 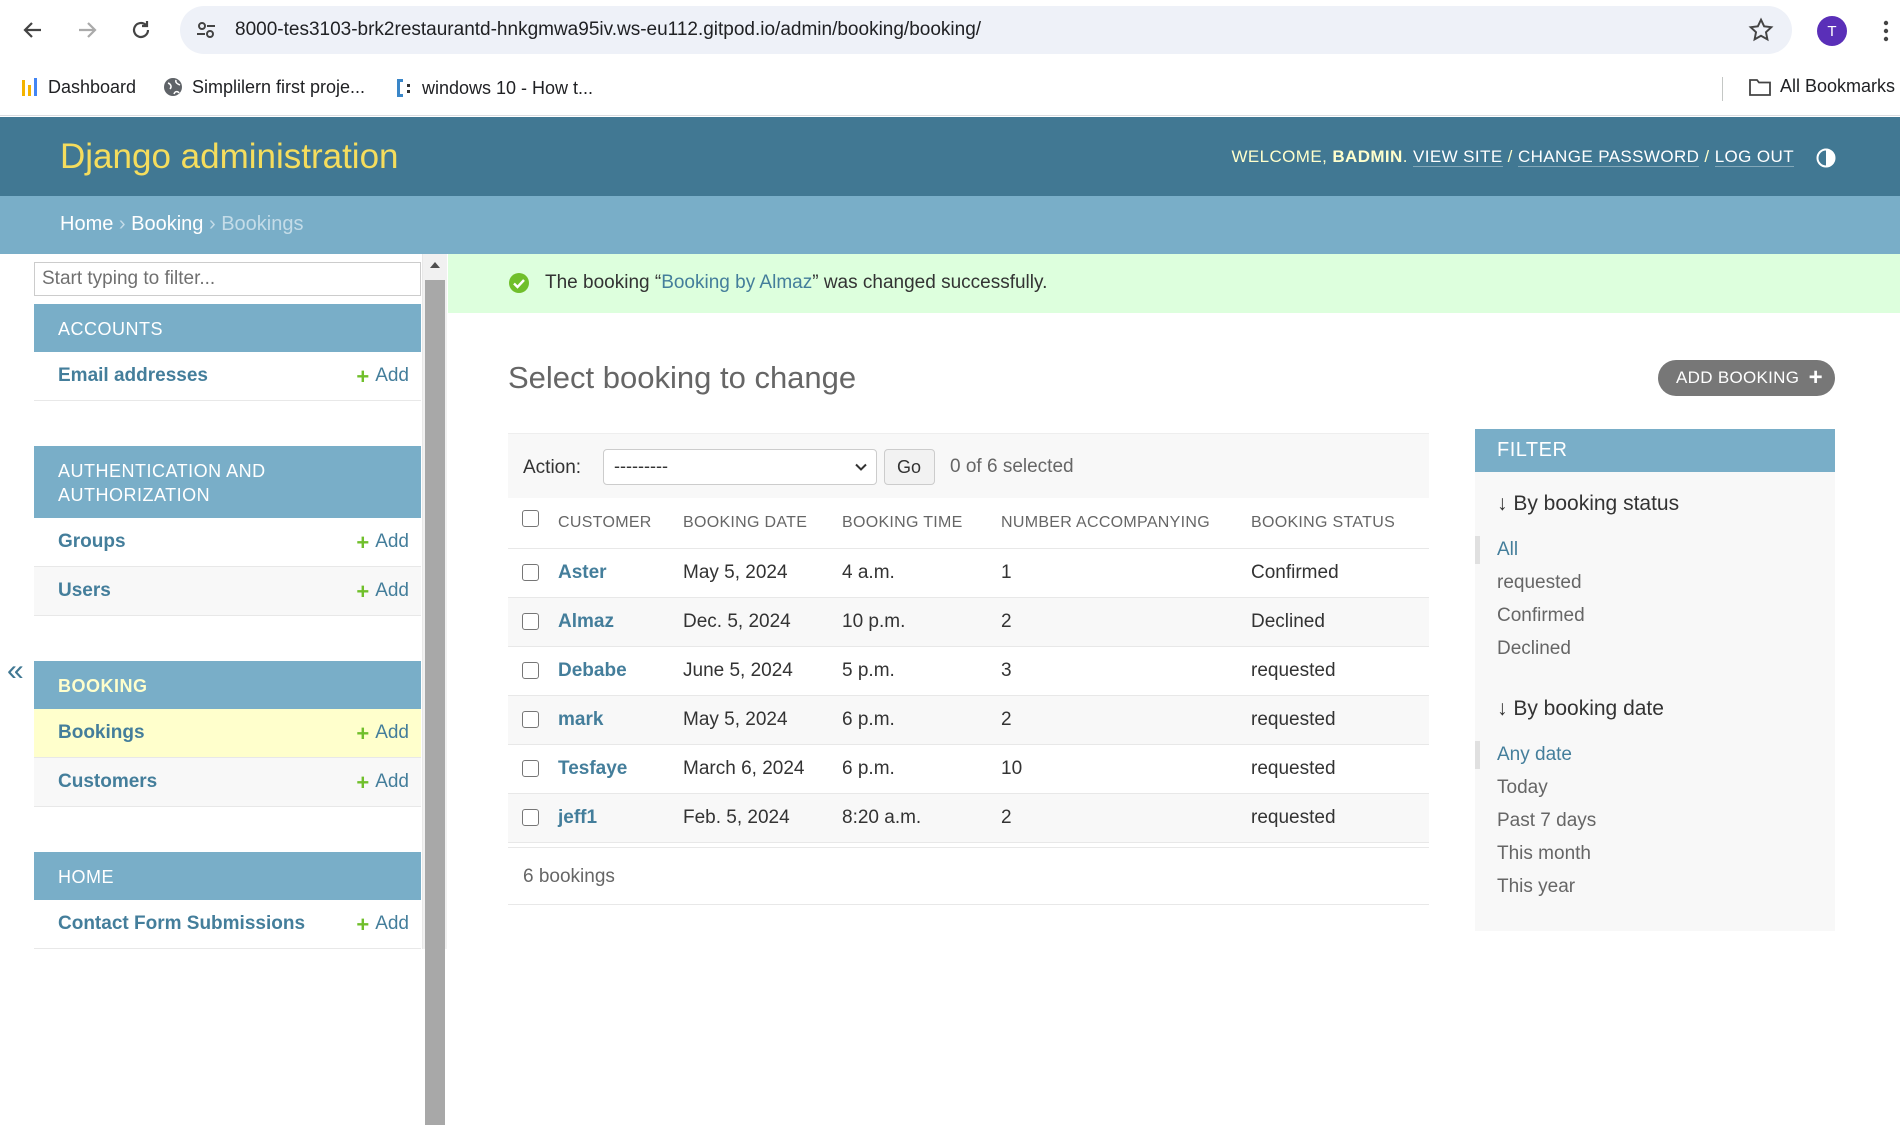 I want to click on model-link: Users, so click(x=84, y=591).